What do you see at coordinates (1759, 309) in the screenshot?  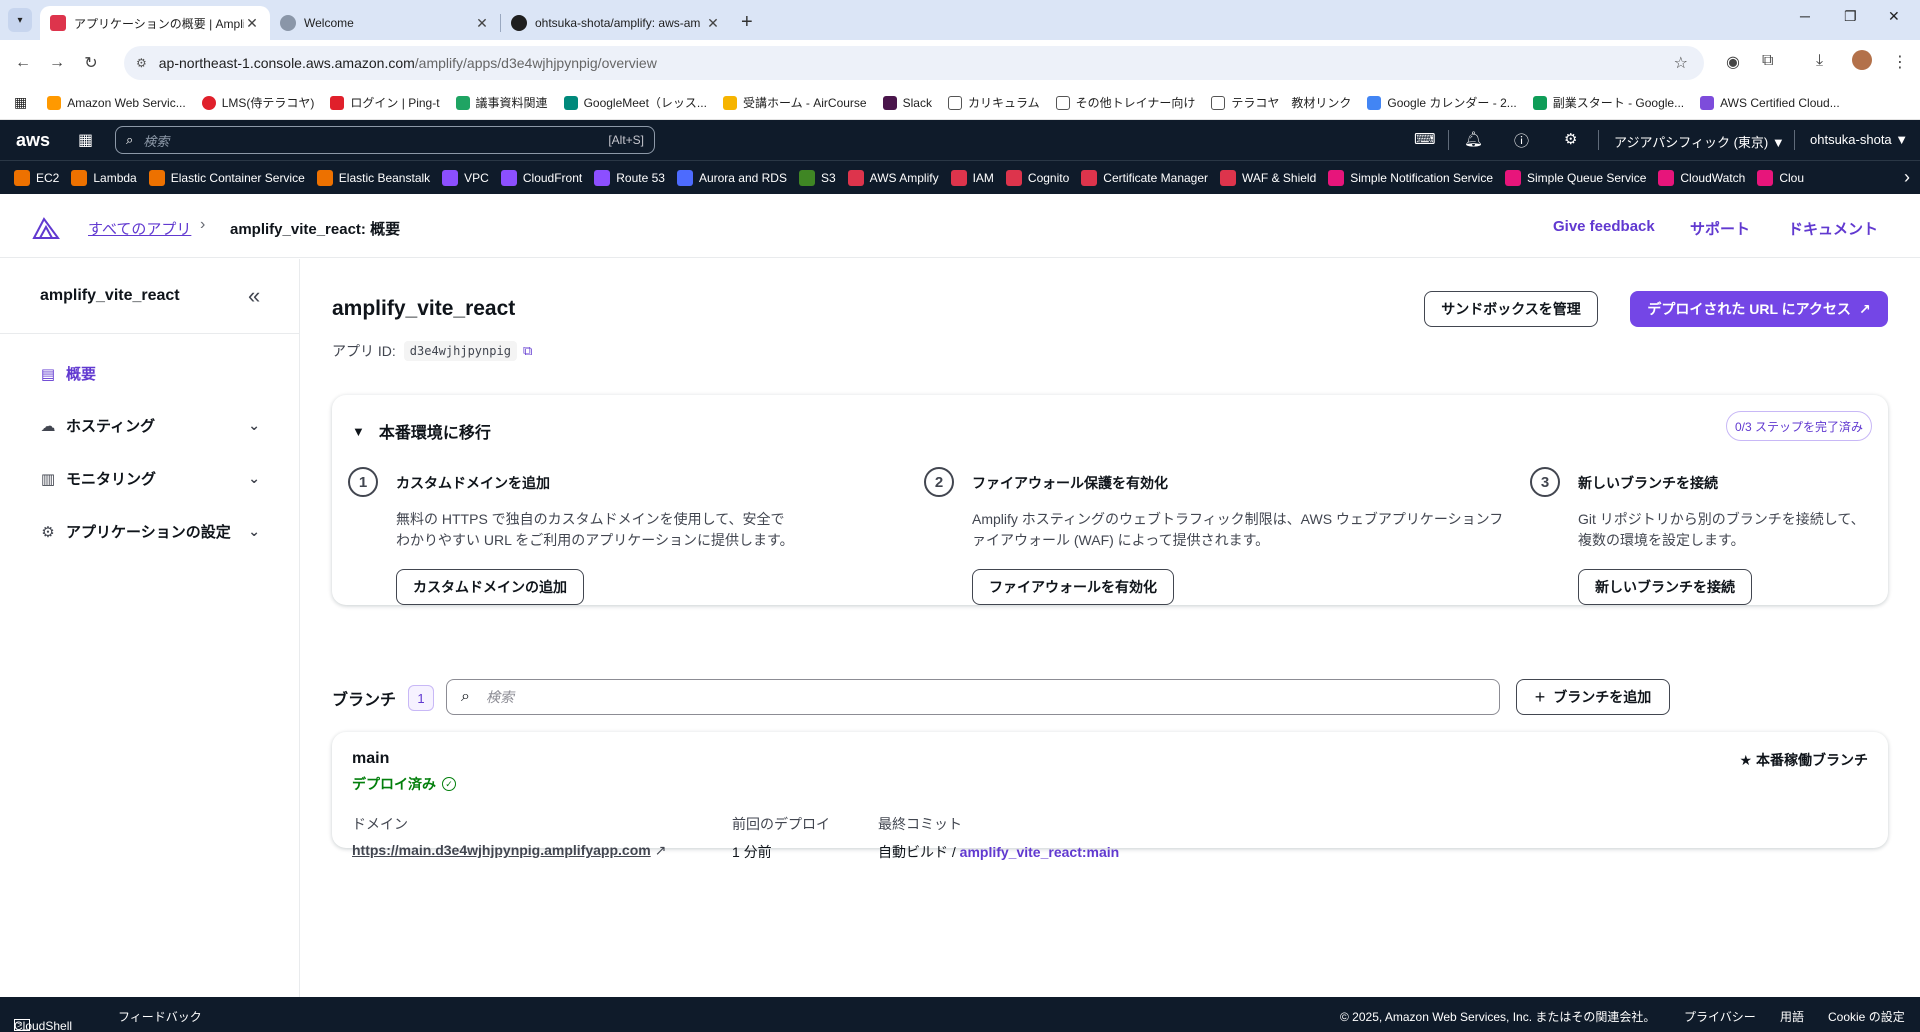 I see `visit-deployed-url-button: デプロイされた URL にアクセス ↗` at bounding box center [1759, 309].